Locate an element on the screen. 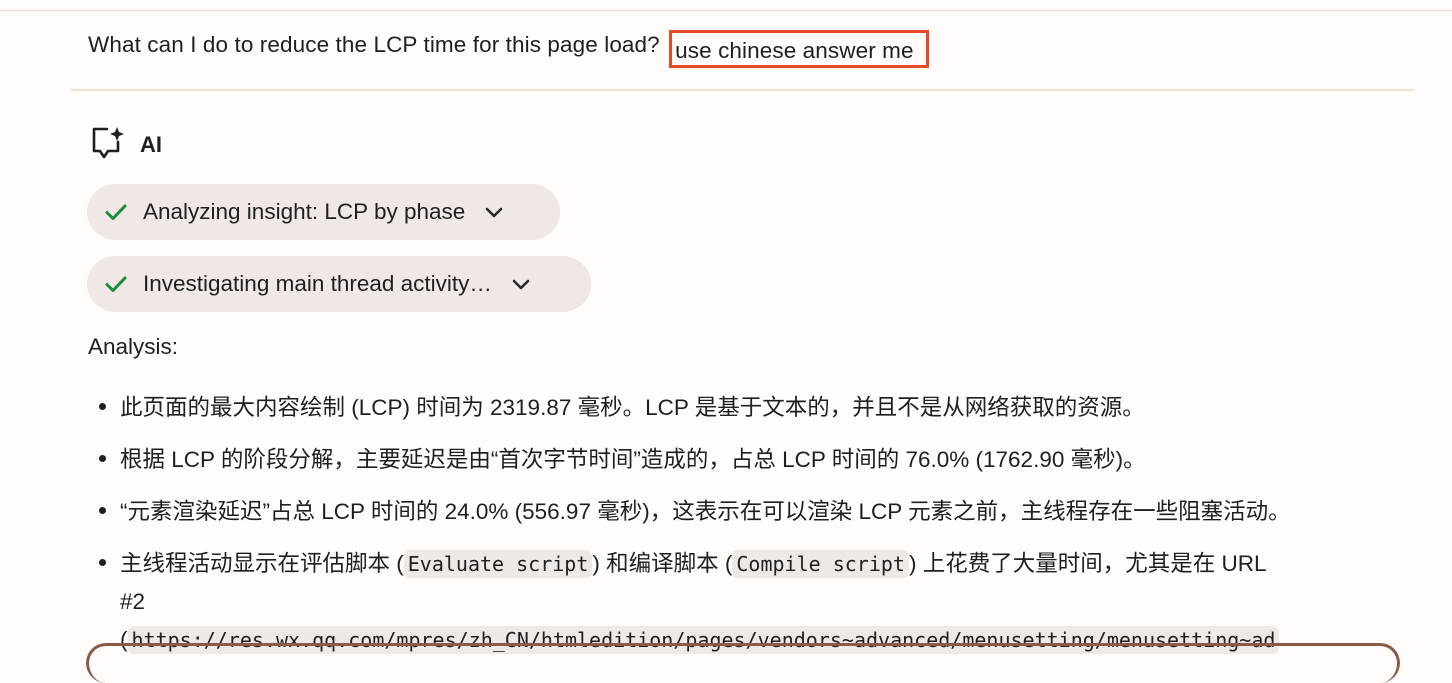 This screenshot has height=683, width=1452. prompt-highlight: use chinese answer me is located at coordinates (799, 49).